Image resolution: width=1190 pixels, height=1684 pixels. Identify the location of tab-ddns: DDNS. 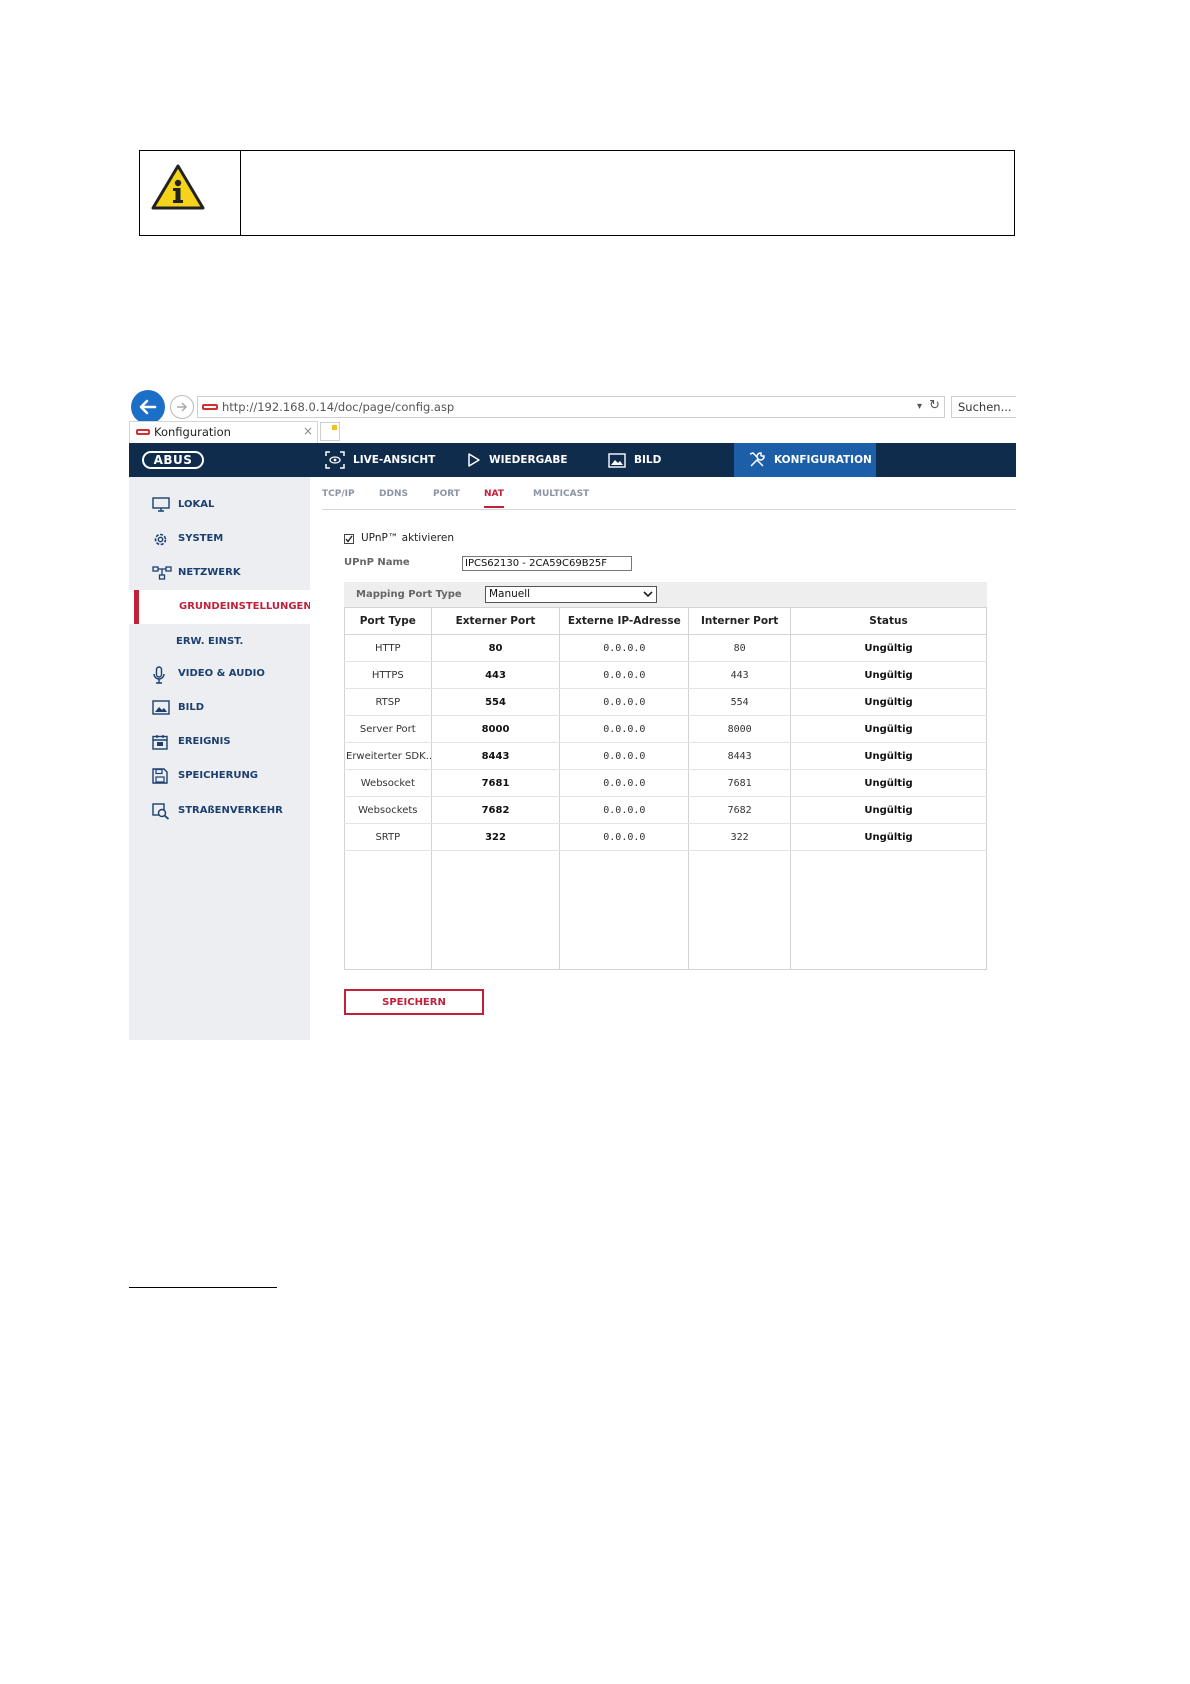
(393, 494).